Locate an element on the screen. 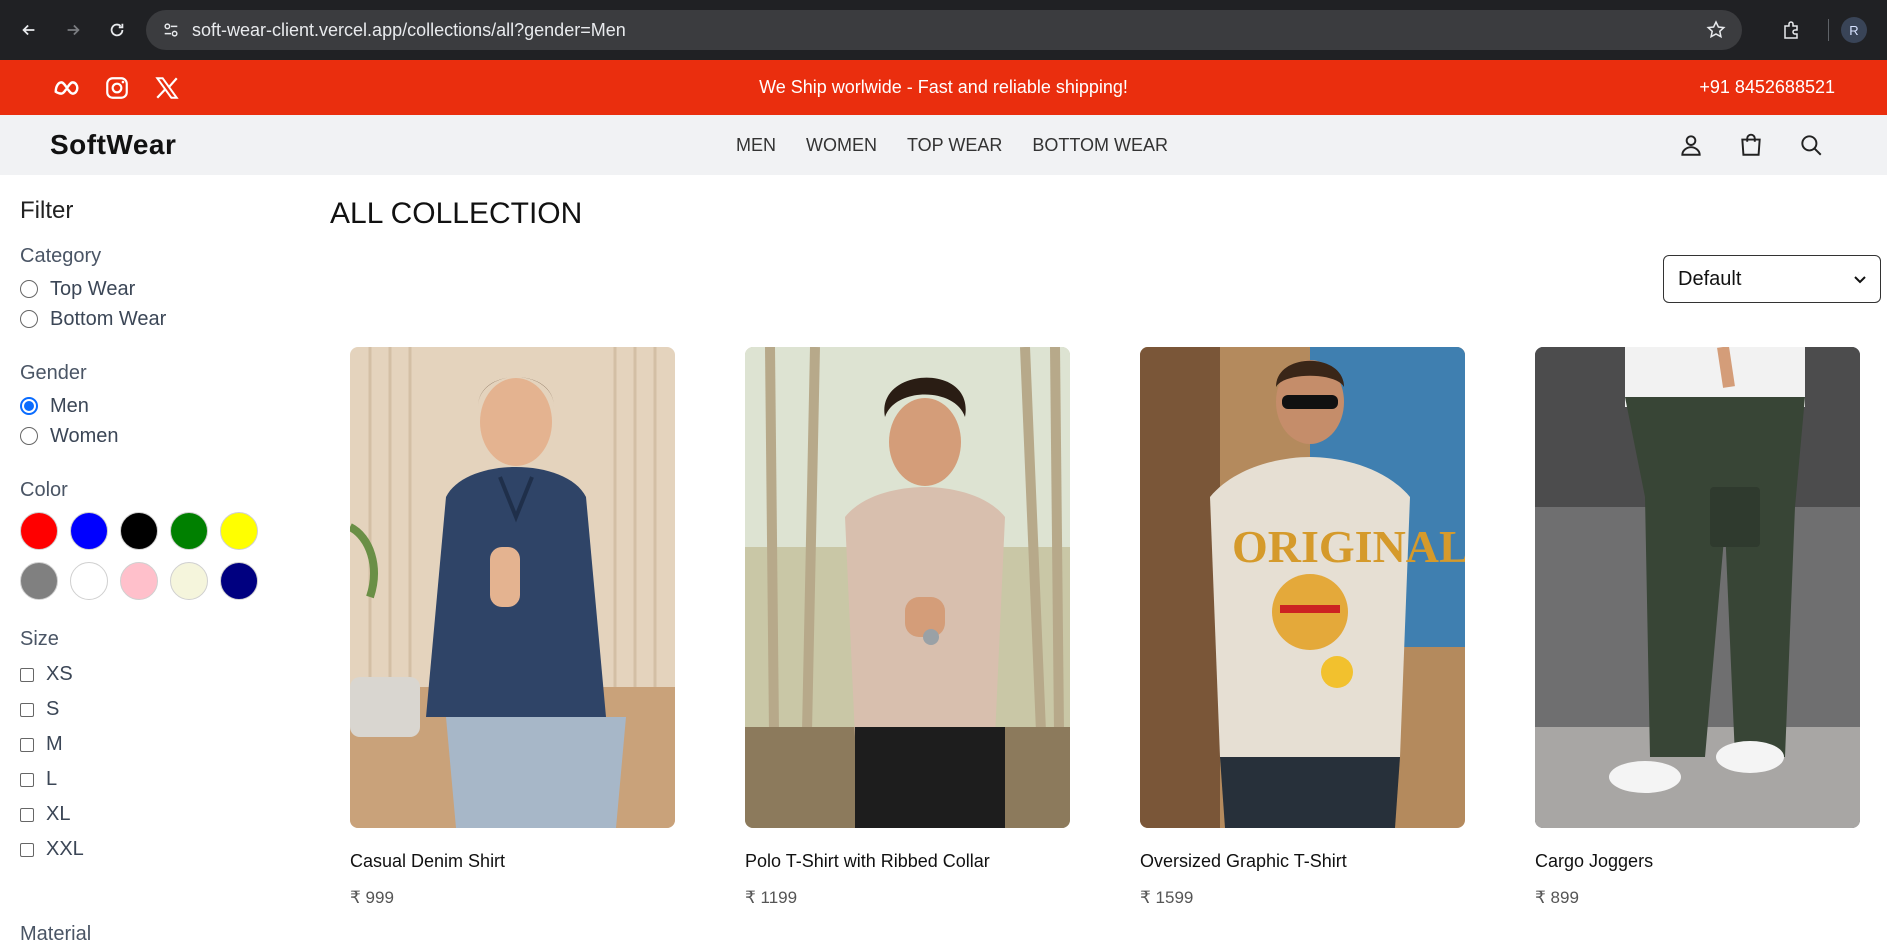 The image size is (1887, 942). product-price: ₹ 1599 is located at coordinates (1167, 897).